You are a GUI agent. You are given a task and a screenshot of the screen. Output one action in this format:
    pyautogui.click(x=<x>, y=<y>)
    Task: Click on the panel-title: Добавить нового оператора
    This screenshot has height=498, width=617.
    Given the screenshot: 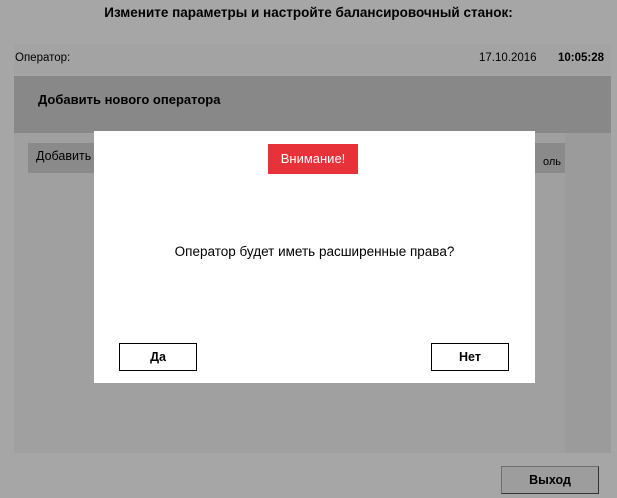 What is the action you would take?
    pyautogui.click(x=129, y=99)
    